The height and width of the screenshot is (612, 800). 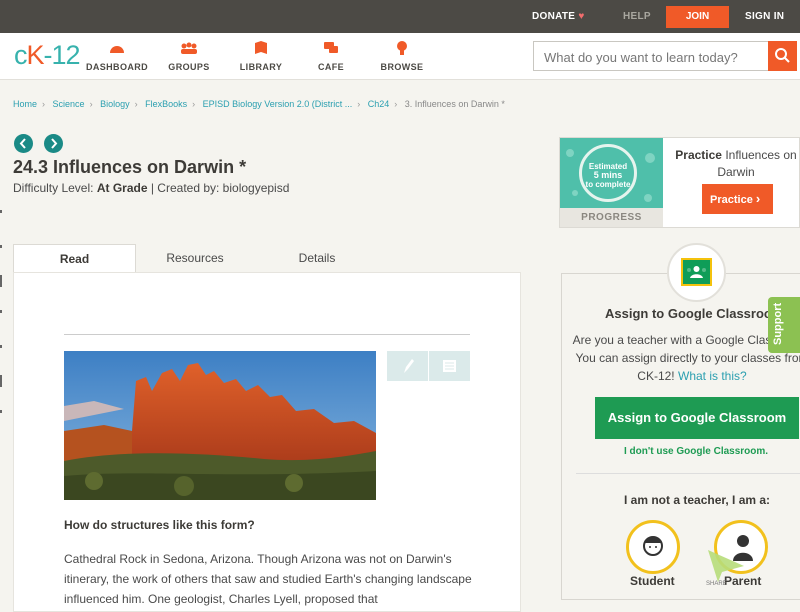 I want to click on cafe-icon, so click(x=331, y=47).